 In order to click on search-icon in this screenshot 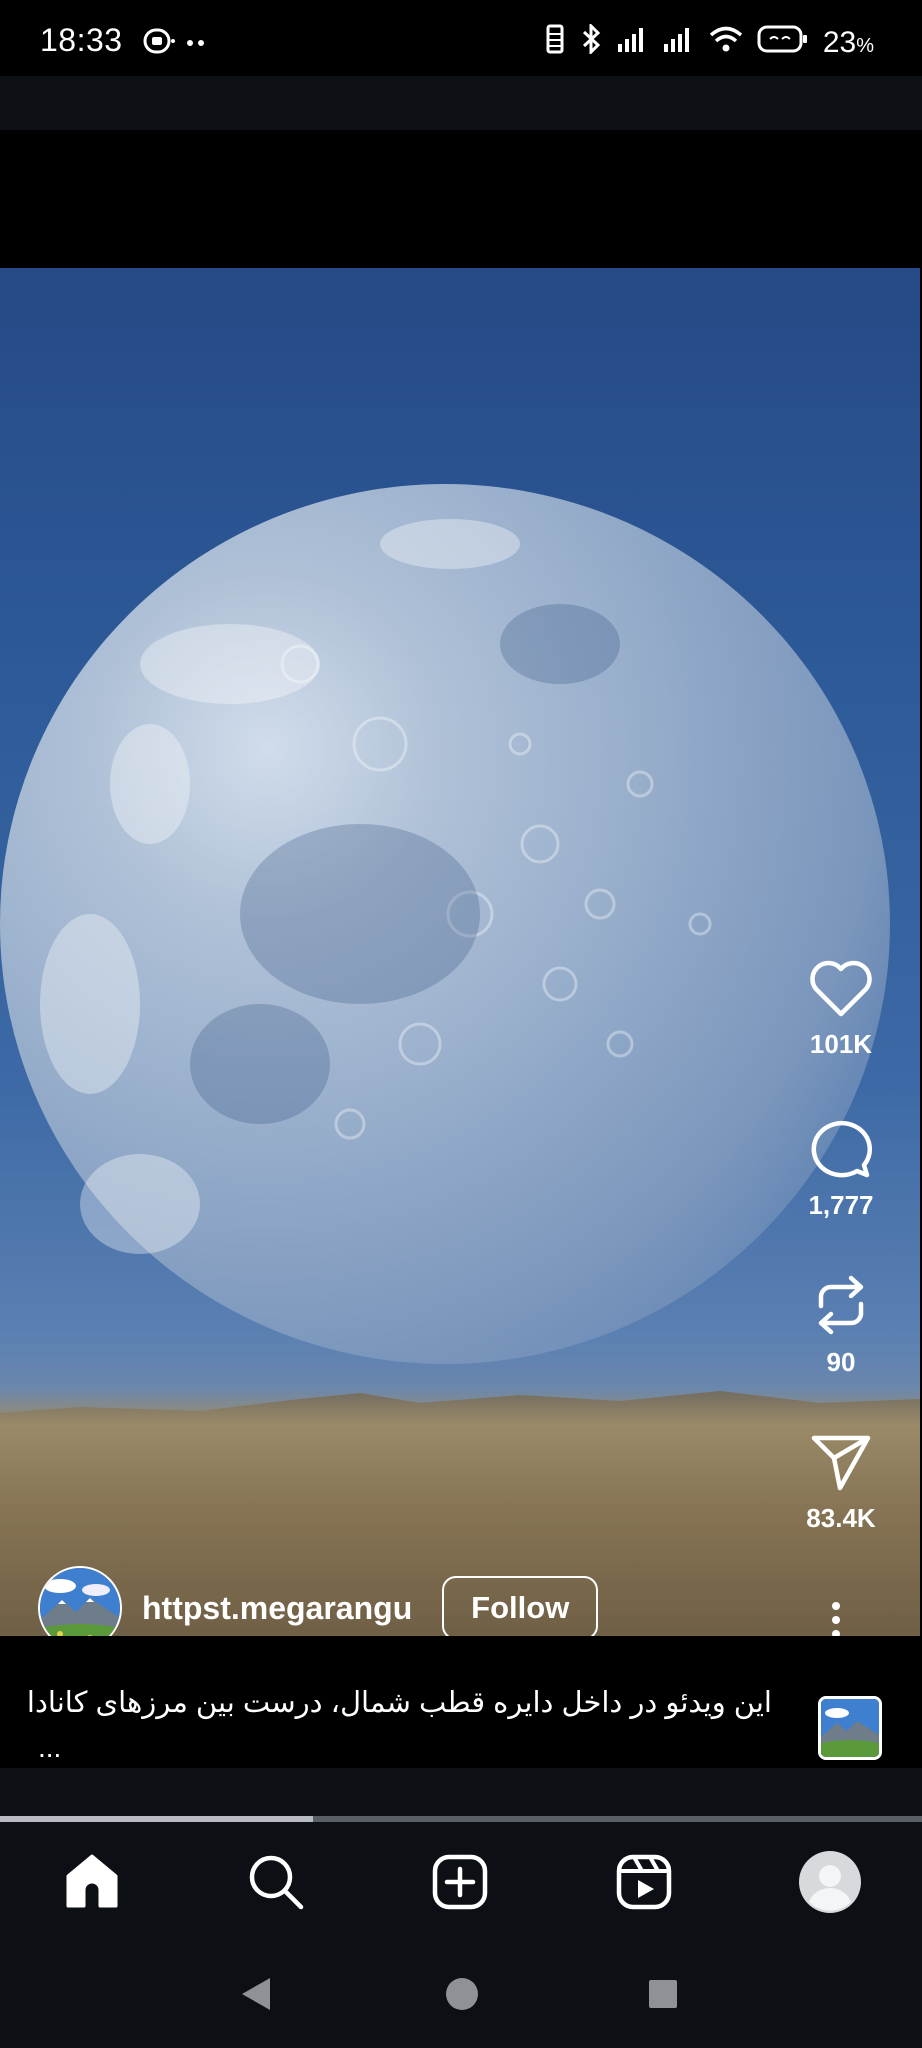, I will do `click(276, 1882)`.